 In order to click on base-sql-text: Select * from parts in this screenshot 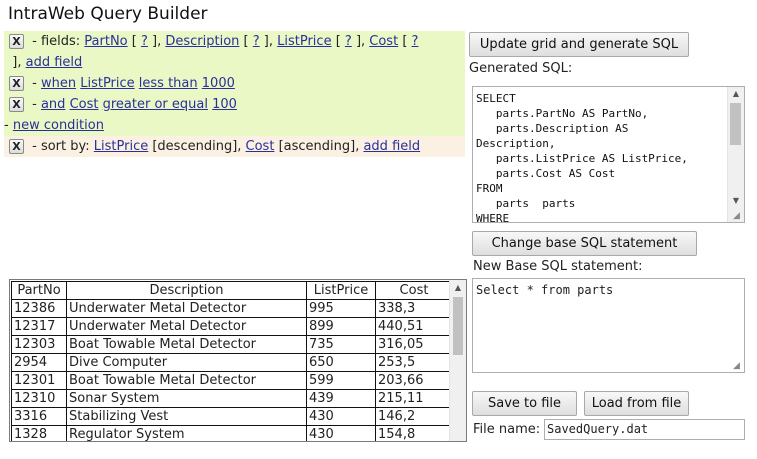, I will do `click(545, 290)`.